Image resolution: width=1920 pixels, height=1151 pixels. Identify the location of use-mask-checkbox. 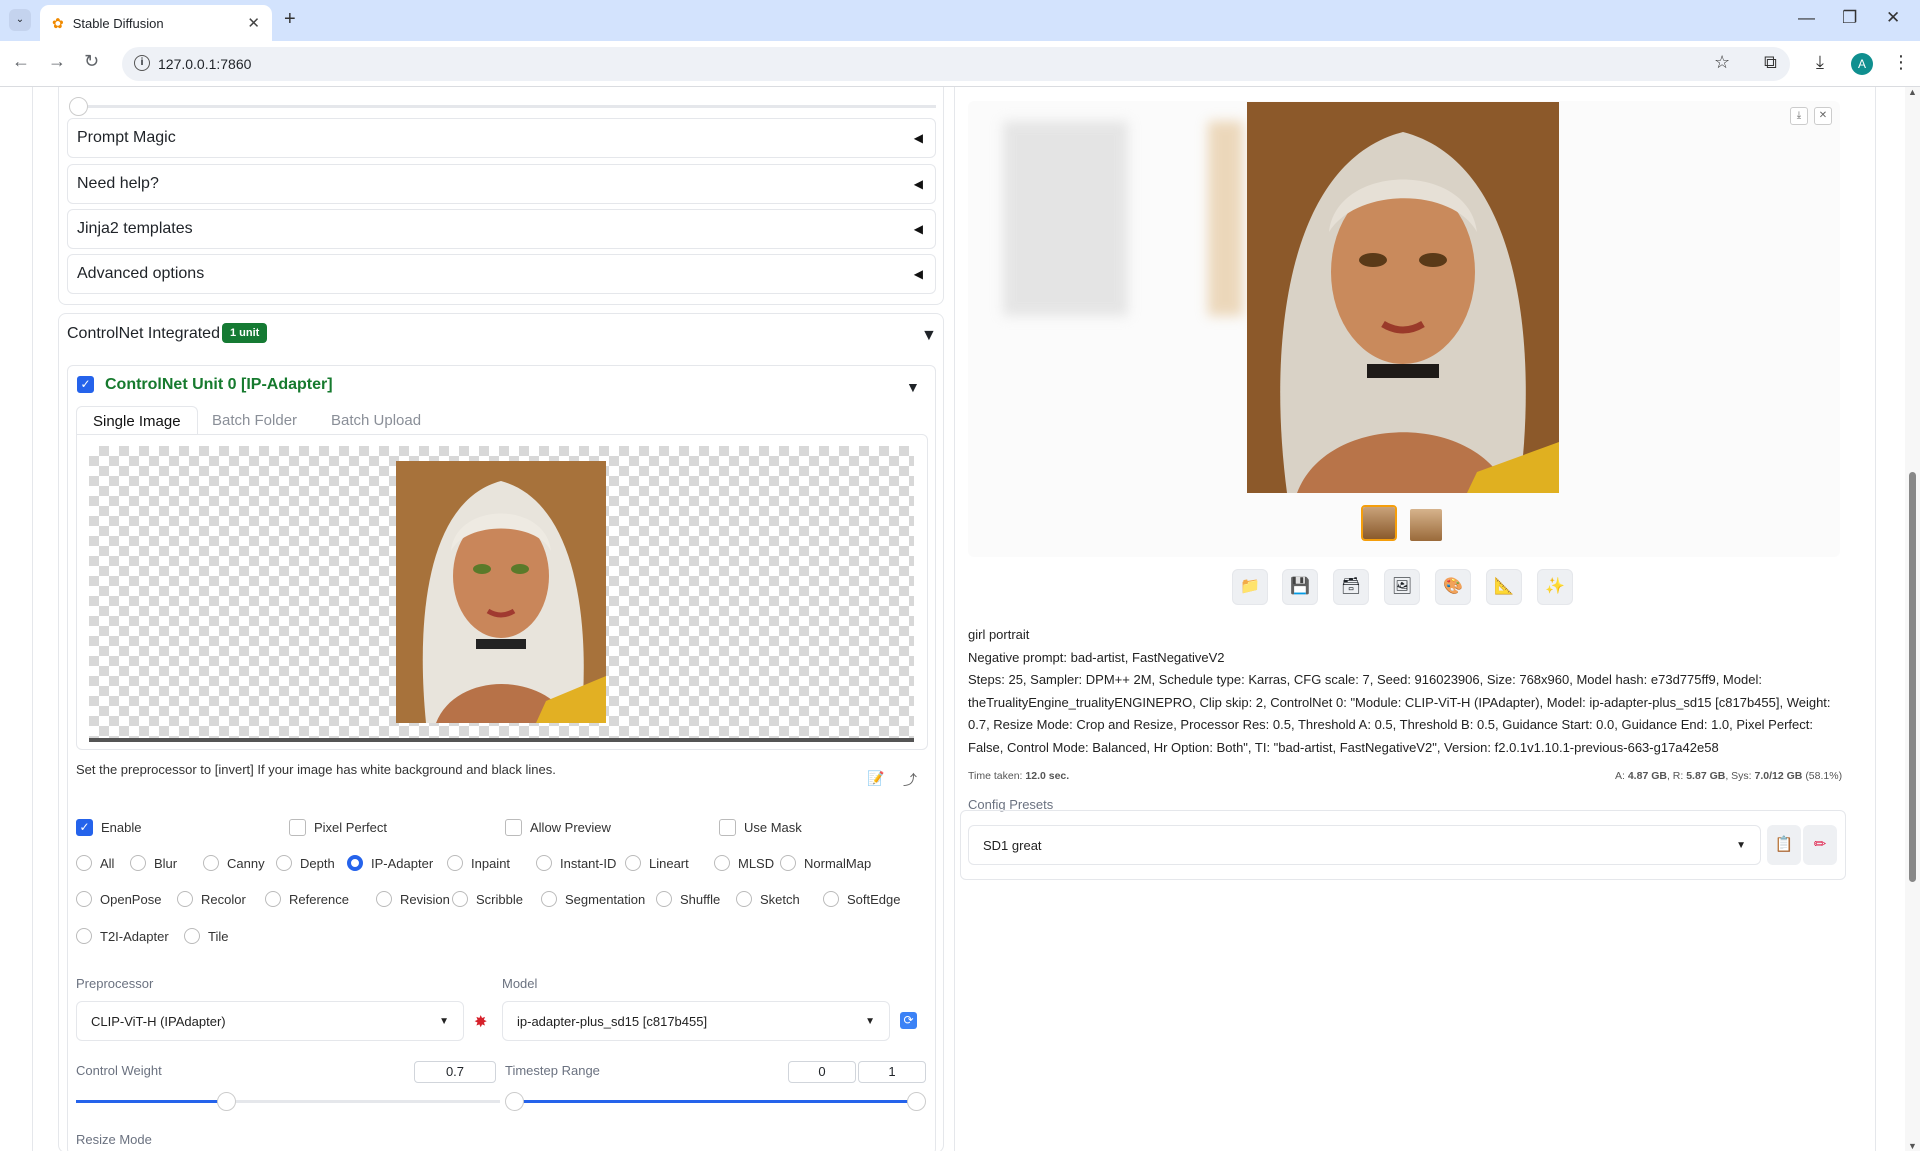
(727, 827).